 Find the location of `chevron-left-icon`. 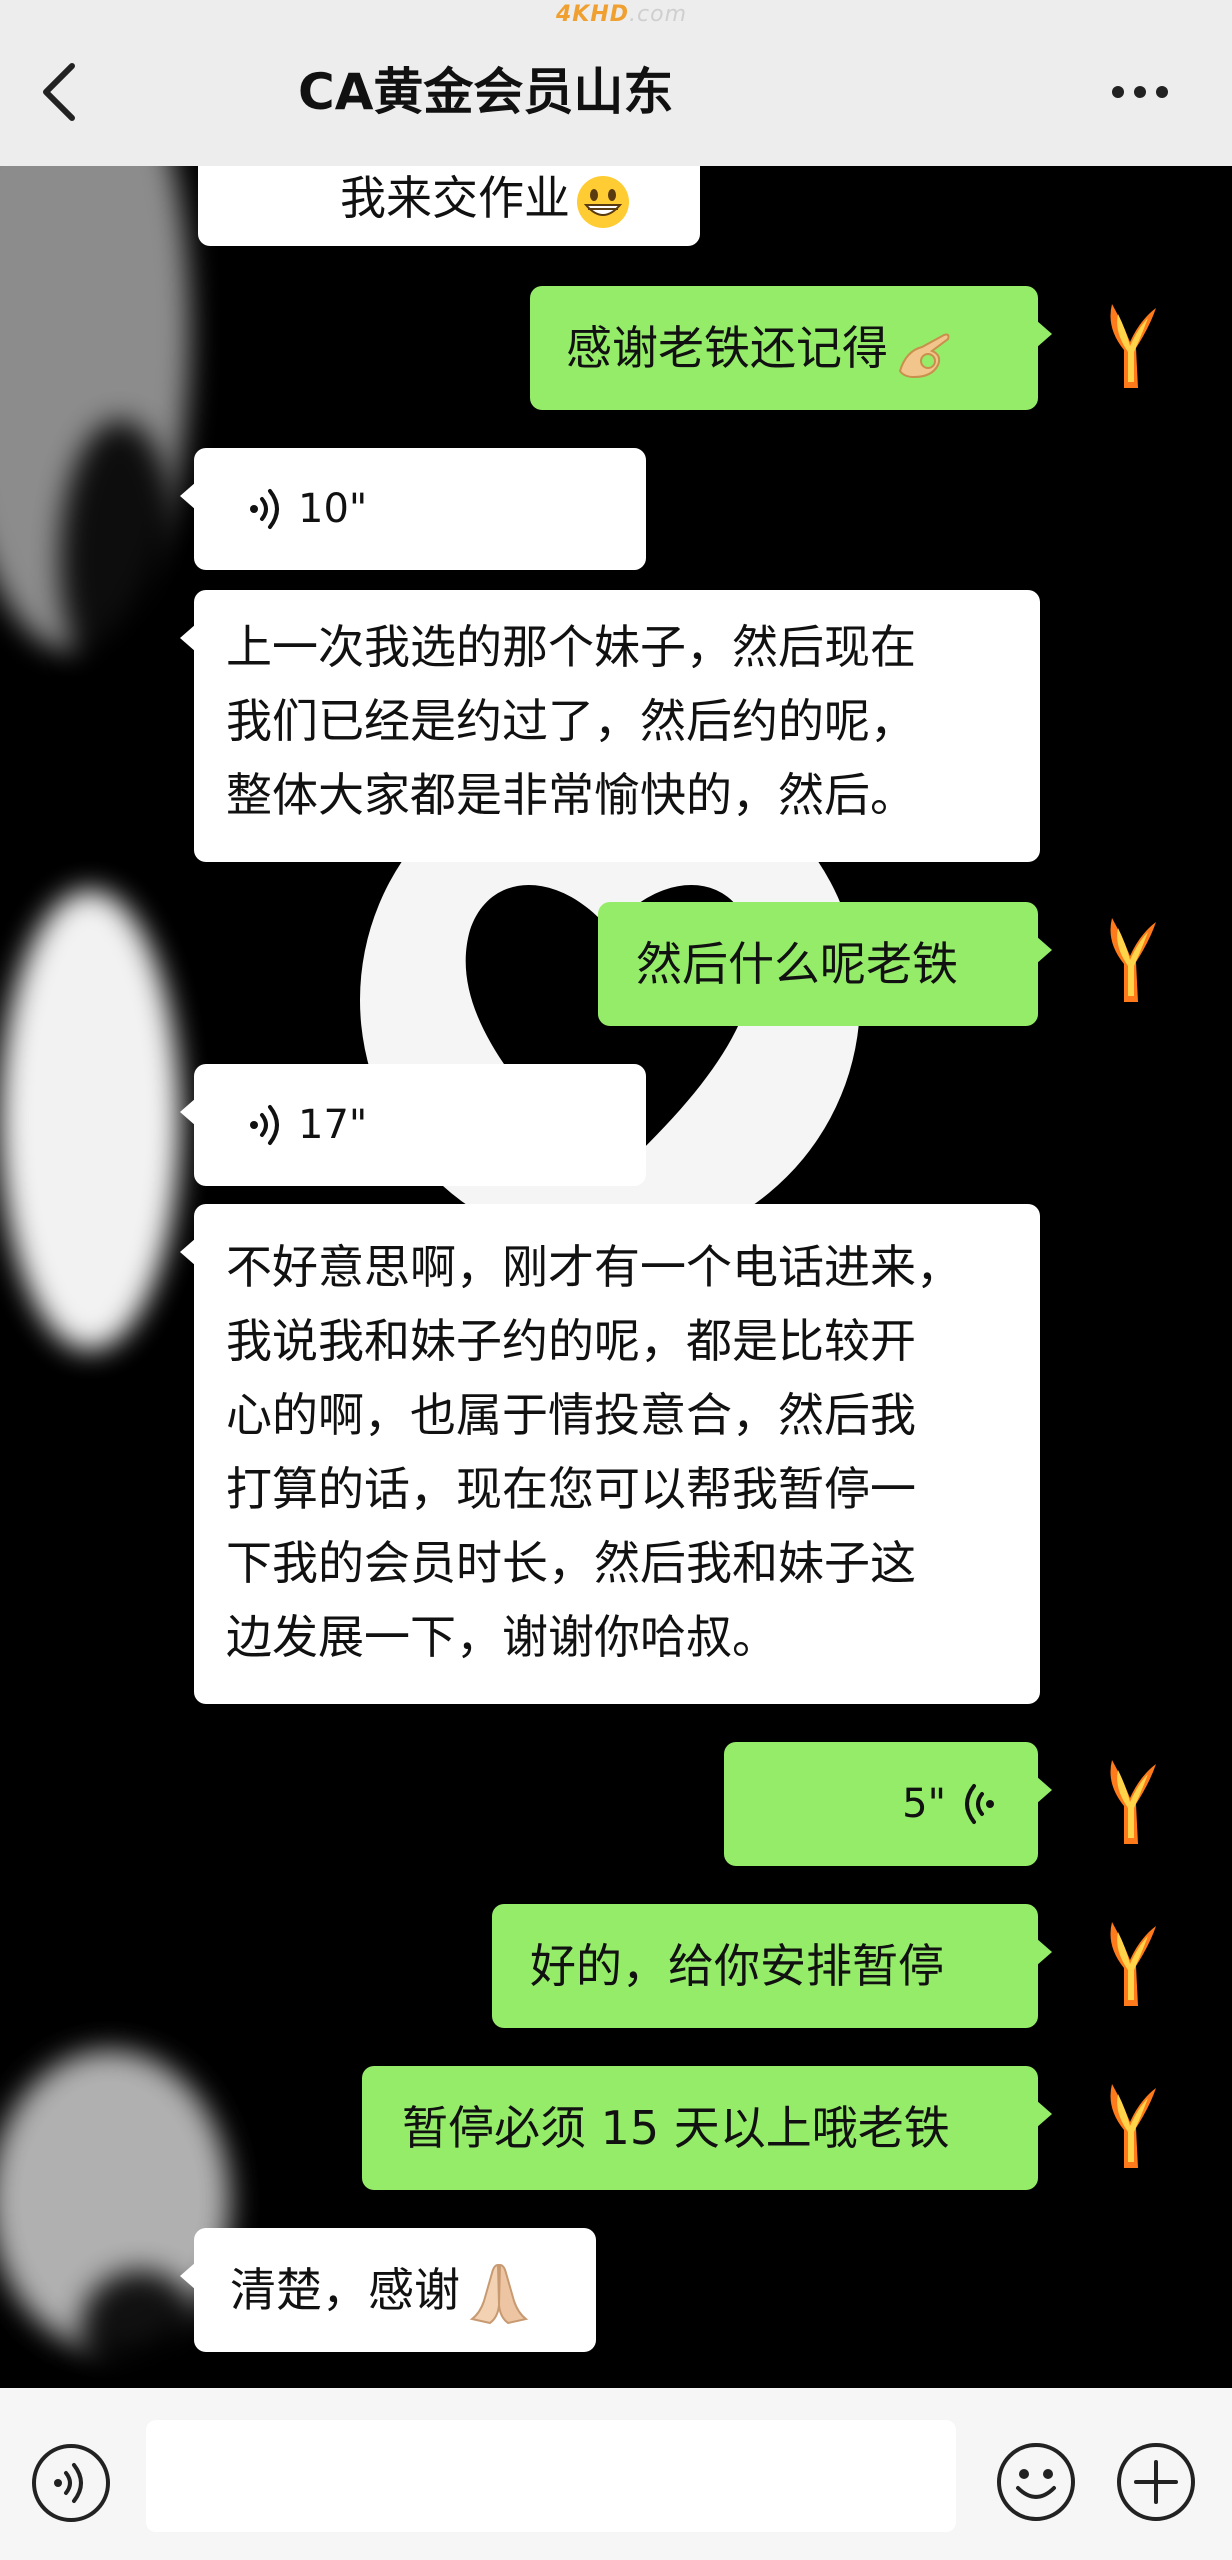

chevron-left-icon is located at coordinates (60, 92).